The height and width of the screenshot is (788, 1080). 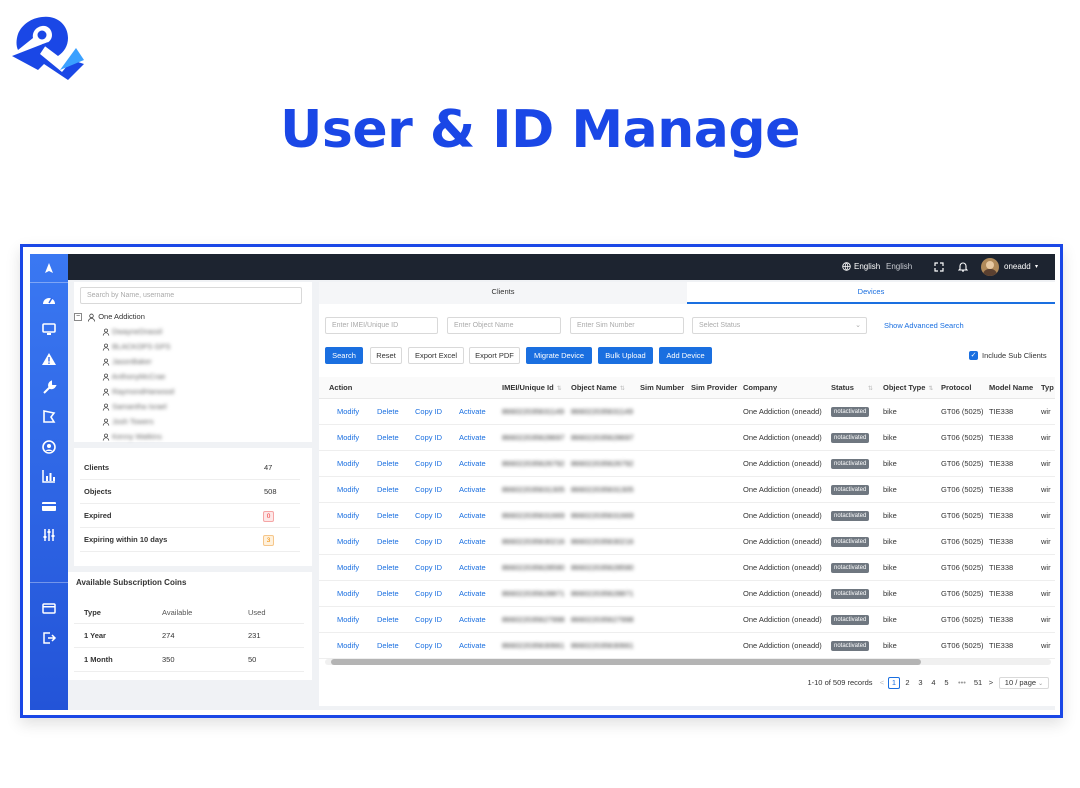 What do you see at coordinates (924, 325) in the screenshot?
I see `advanced-search-link: Show Advanced Search` at bounding box center [924, 325].